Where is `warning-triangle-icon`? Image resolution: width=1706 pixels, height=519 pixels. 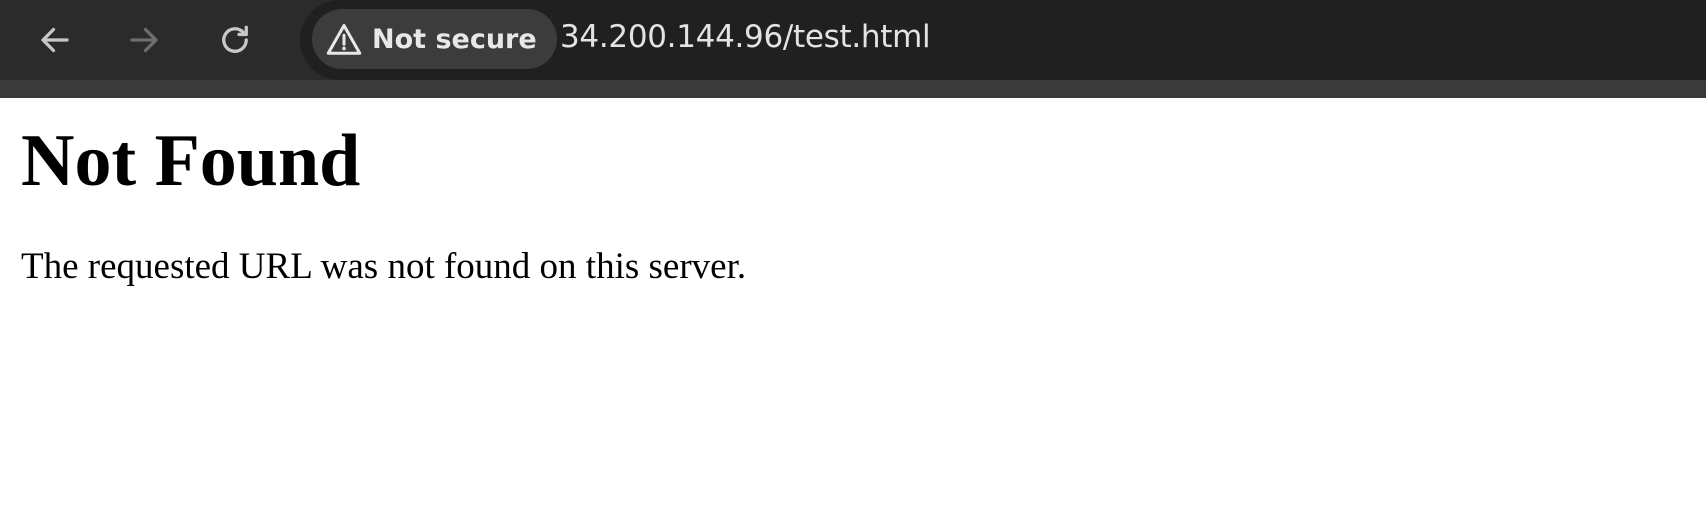 warning-triangle-icon is located at coordinates (344, 39).